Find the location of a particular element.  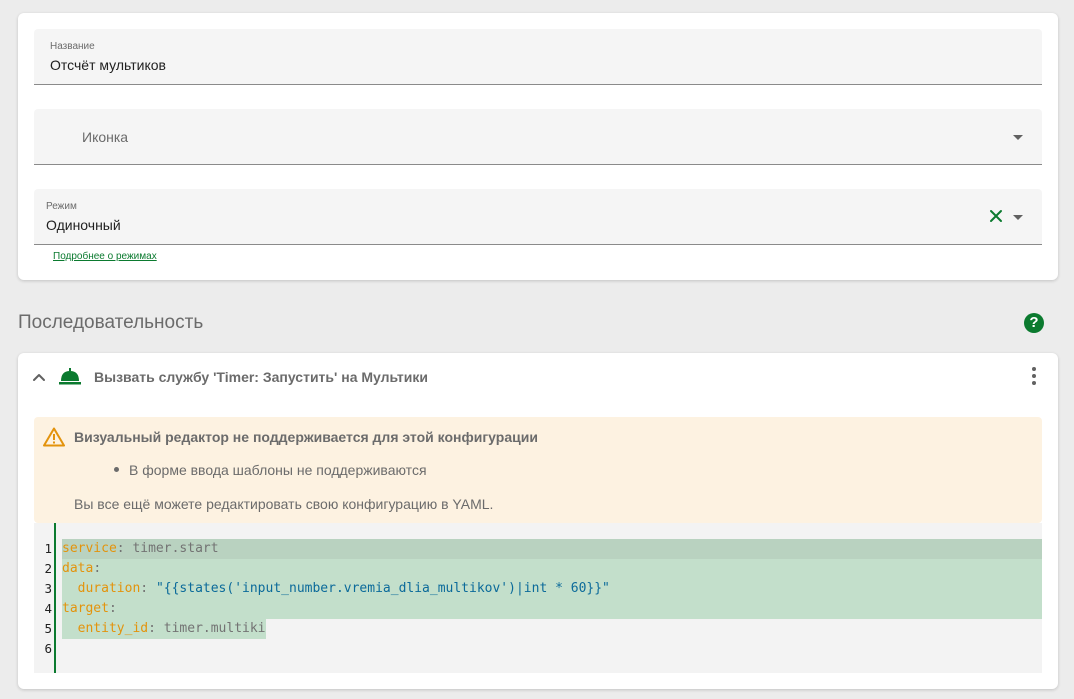

room-service-bell-icon is located at coordinates (70, 376).